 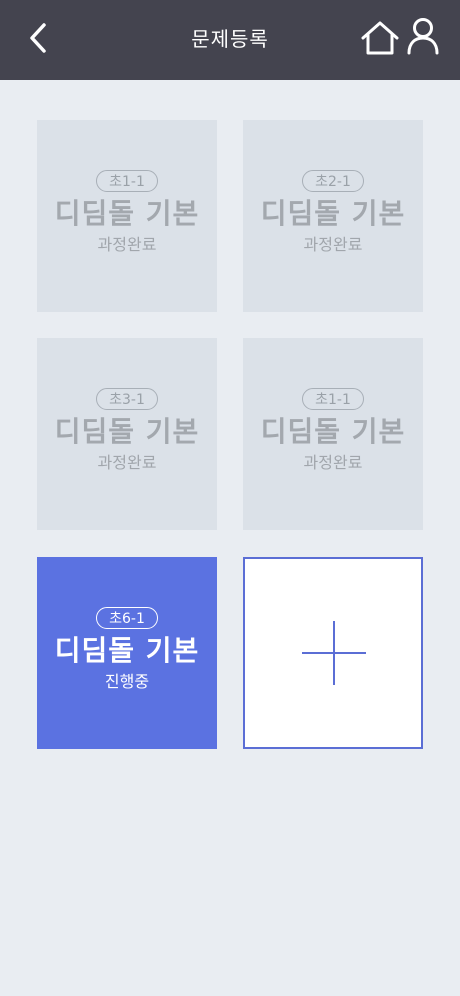 What do you see at coordinates (127, 618) in the screenshot?
I see `grade-badge: 초6-1` at bounding box center [127, 618].